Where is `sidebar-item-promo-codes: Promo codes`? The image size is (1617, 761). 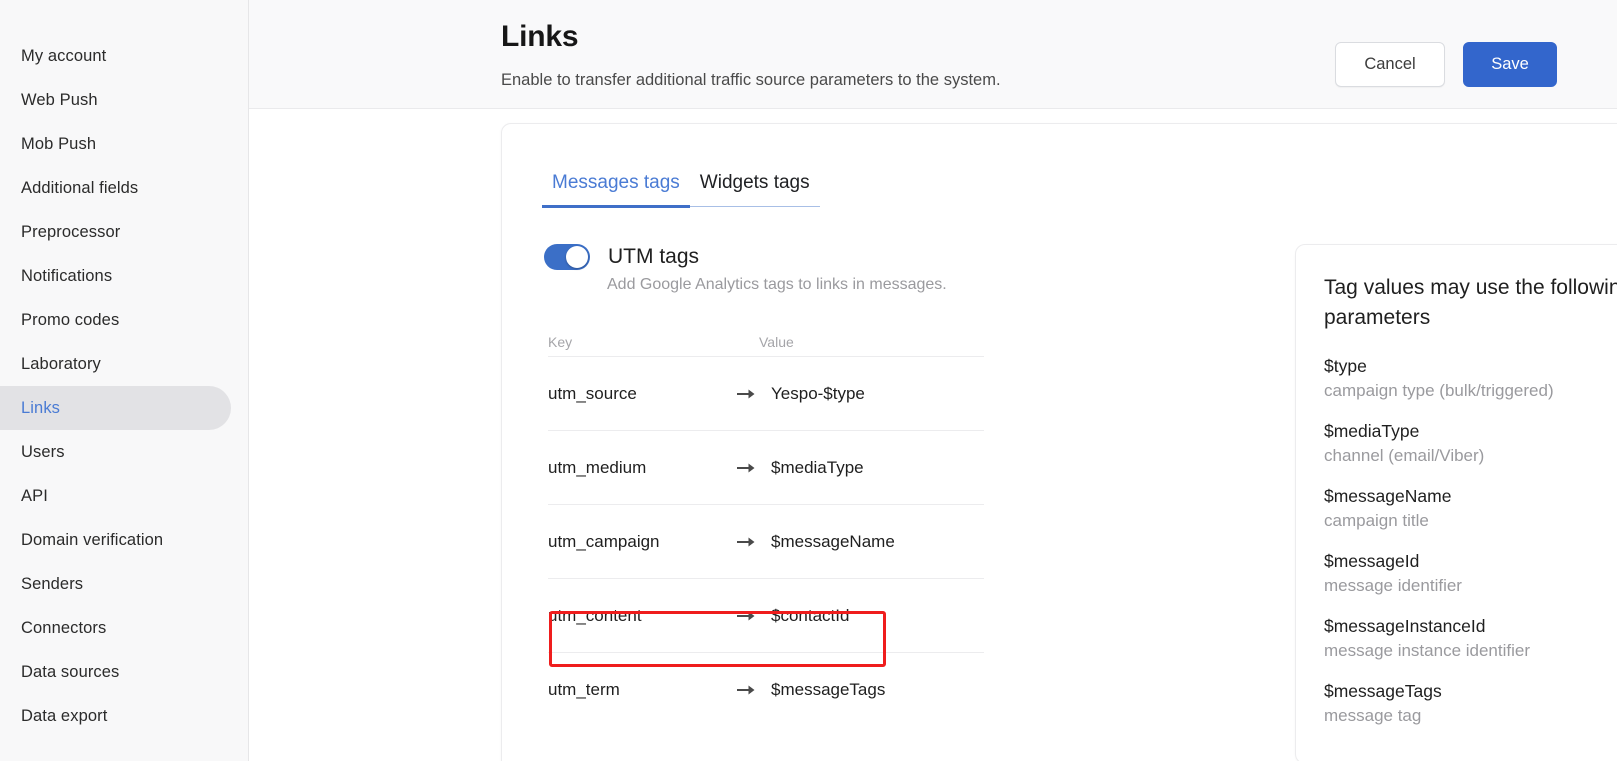
sidebar-item-promo-codes: Promo codes is located at coordinates (115, 320).